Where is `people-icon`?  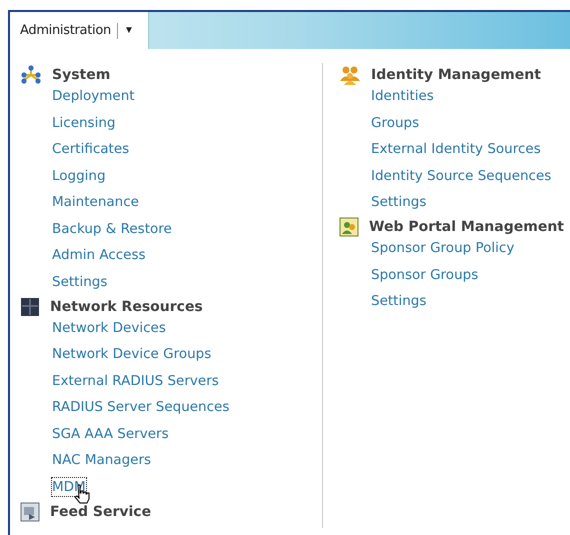 people-icon is located at coordinates (350, 75).